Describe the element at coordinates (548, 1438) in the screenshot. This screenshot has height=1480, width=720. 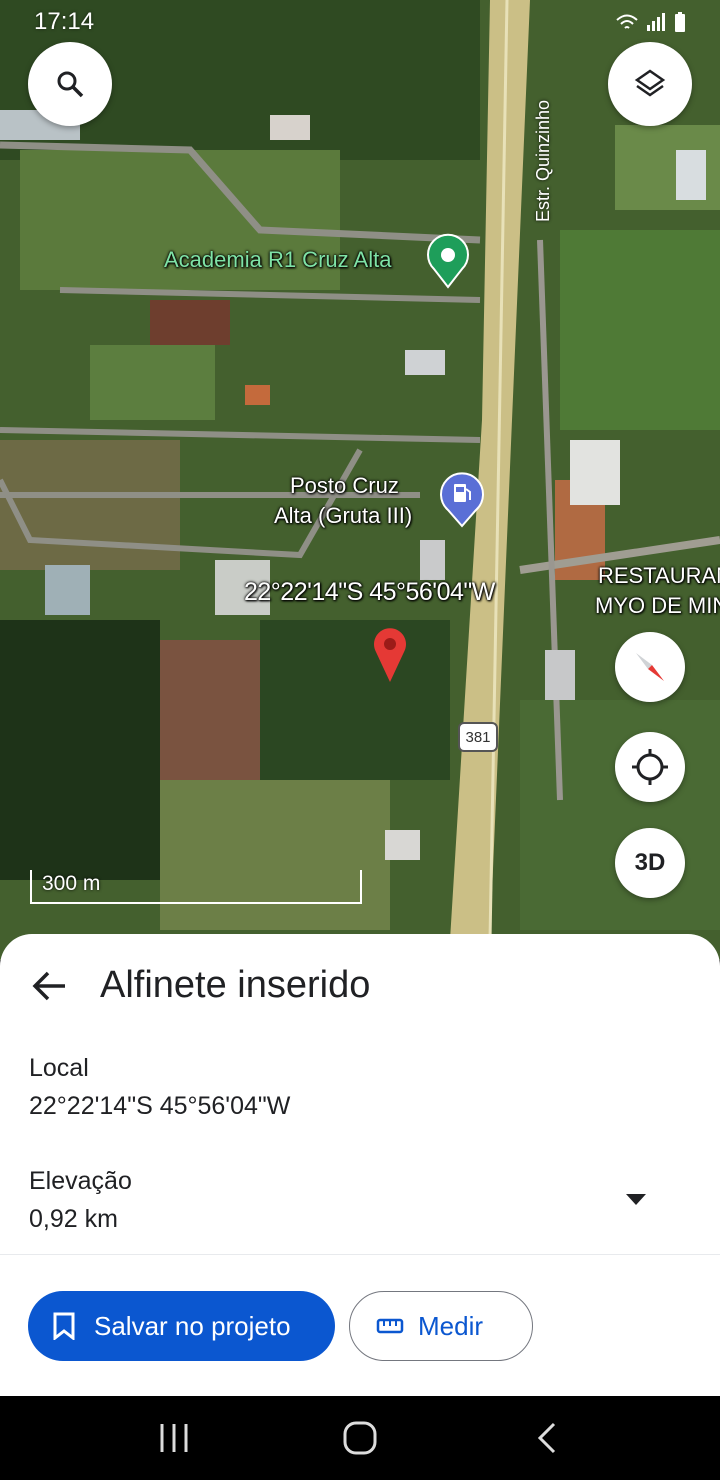
I see `back-icon` at that location.